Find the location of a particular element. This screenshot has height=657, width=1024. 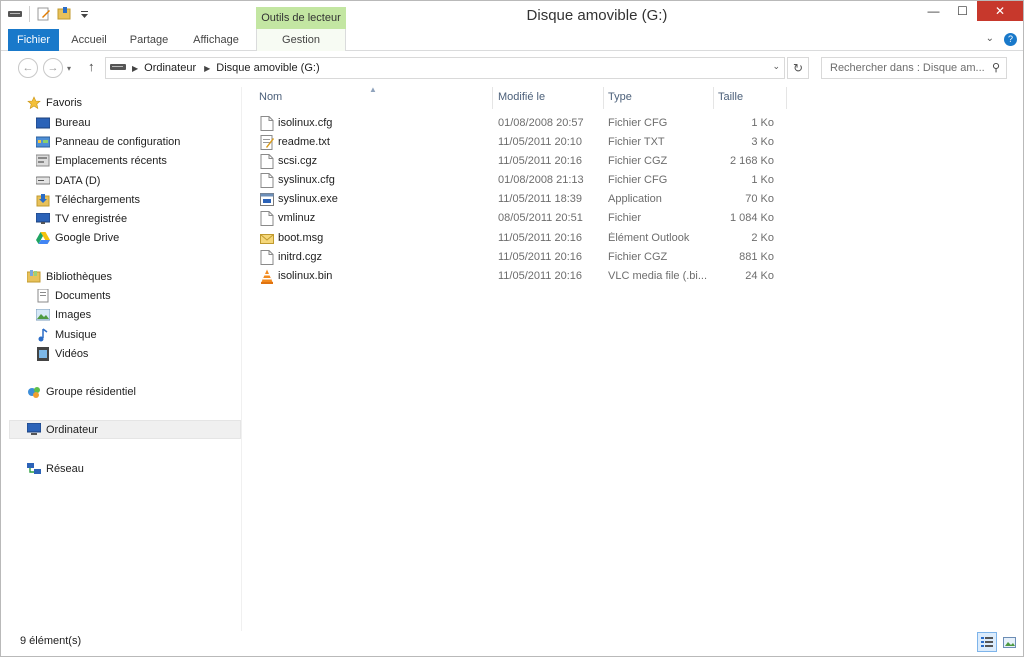

nav-google-drive: Google Drive is located at coordinates (77, 237).